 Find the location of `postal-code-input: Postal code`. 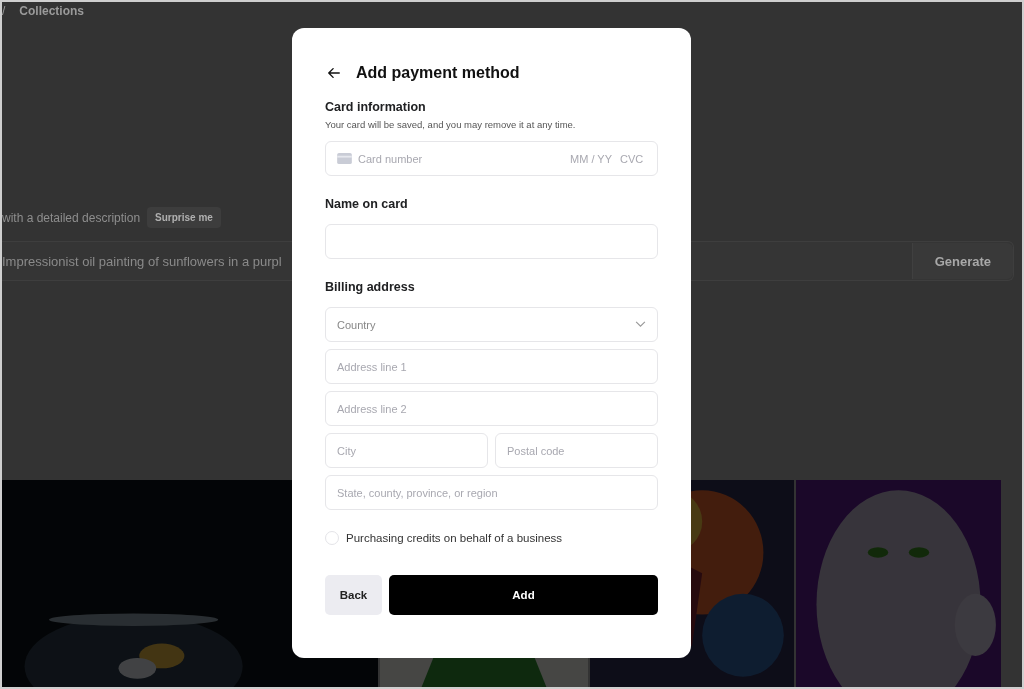

postal-code-input: Postal code is located at coordinates (576, 450).